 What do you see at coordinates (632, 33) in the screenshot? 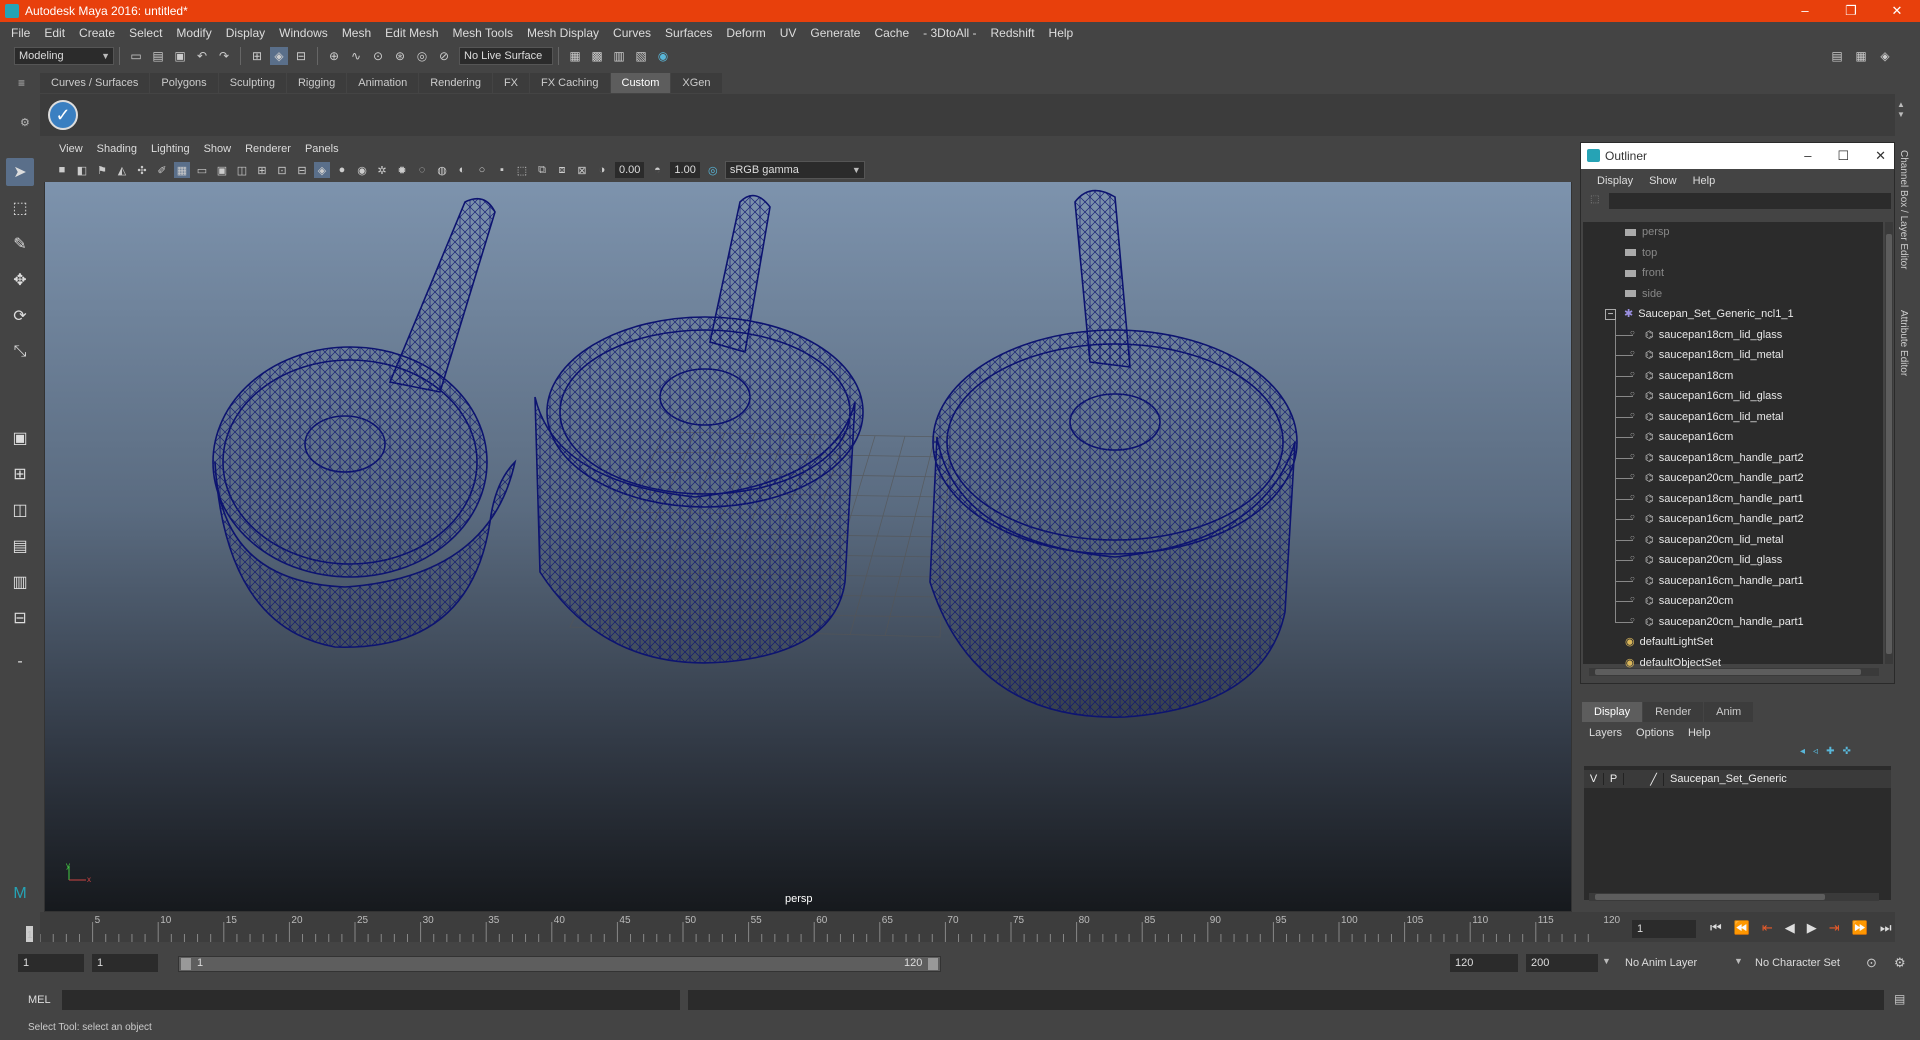
I see `menu-curves: Curves` at bounding box center [632, 33].